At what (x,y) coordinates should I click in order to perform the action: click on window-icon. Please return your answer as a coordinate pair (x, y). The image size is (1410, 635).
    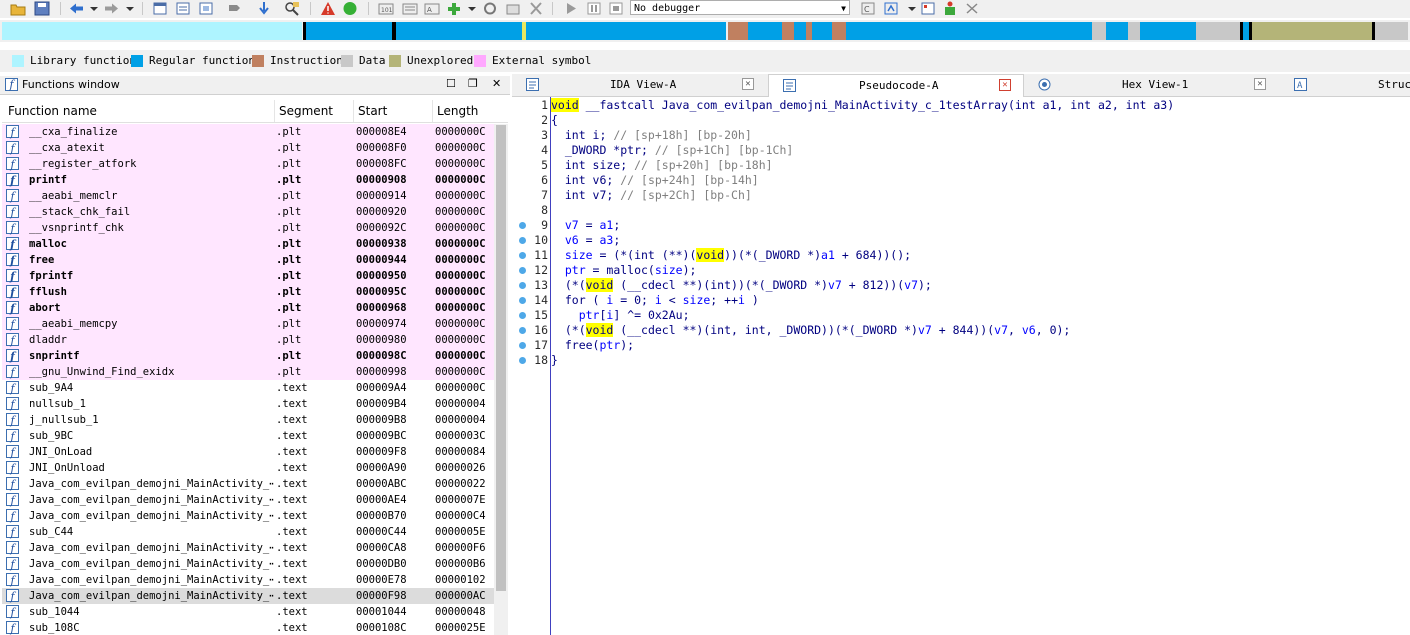
    Looking at the image, I should click on (928, 8).